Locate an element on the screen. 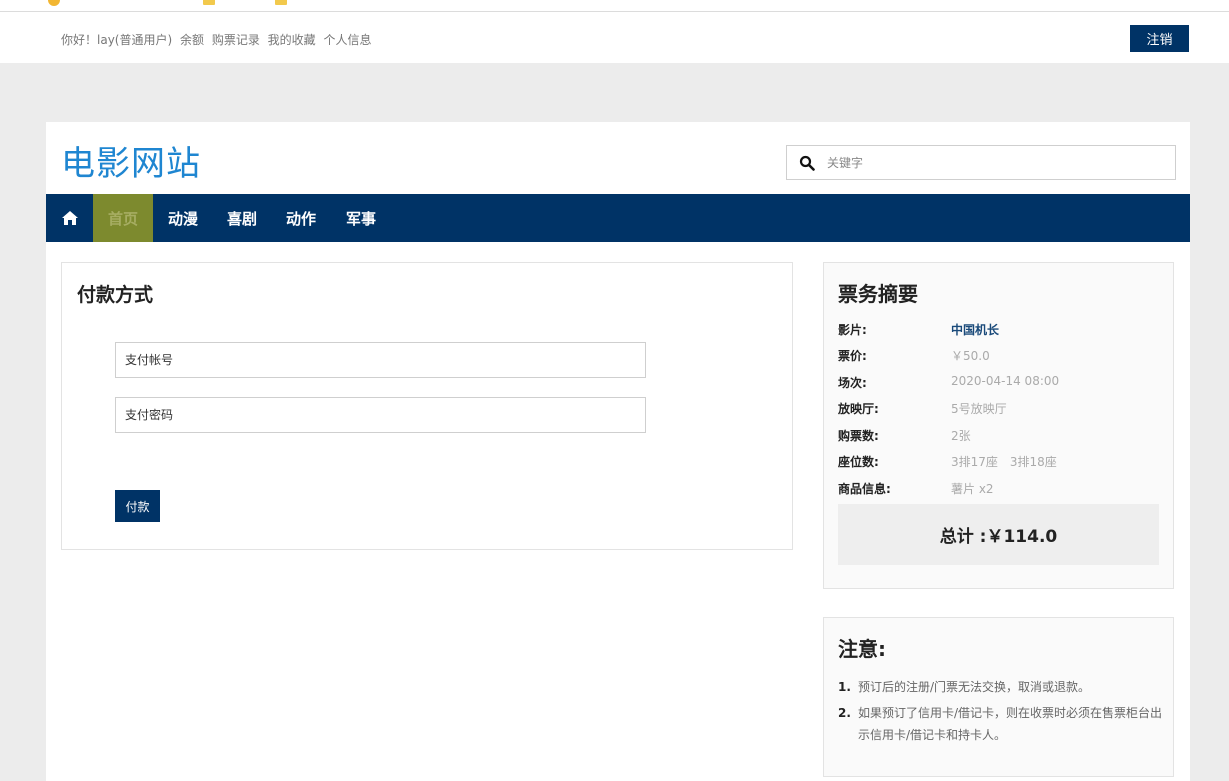  total-amount: 总计 :￥114.0 is located at coordinates (998, 534).